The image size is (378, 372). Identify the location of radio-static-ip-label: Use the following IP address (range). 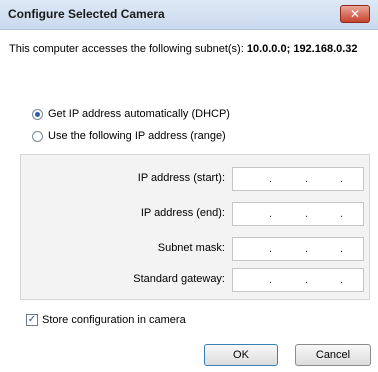
(137, 136).